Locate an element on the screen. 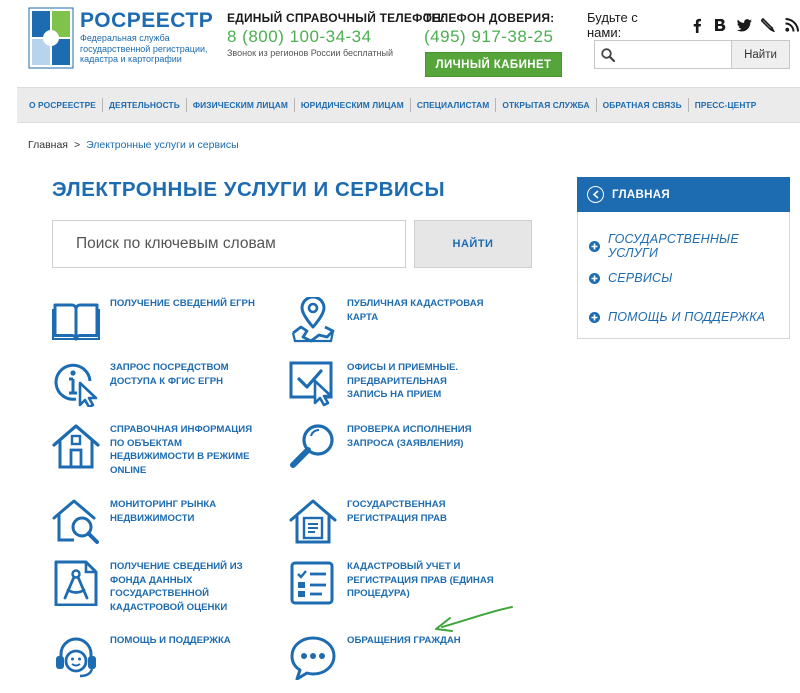 The height and width of the screenshot is (693, 800). service-label: ПОЛУЧЕНИЕ СВЕДЕНИЙ ЕГРН is located at coordinates (182, 303).